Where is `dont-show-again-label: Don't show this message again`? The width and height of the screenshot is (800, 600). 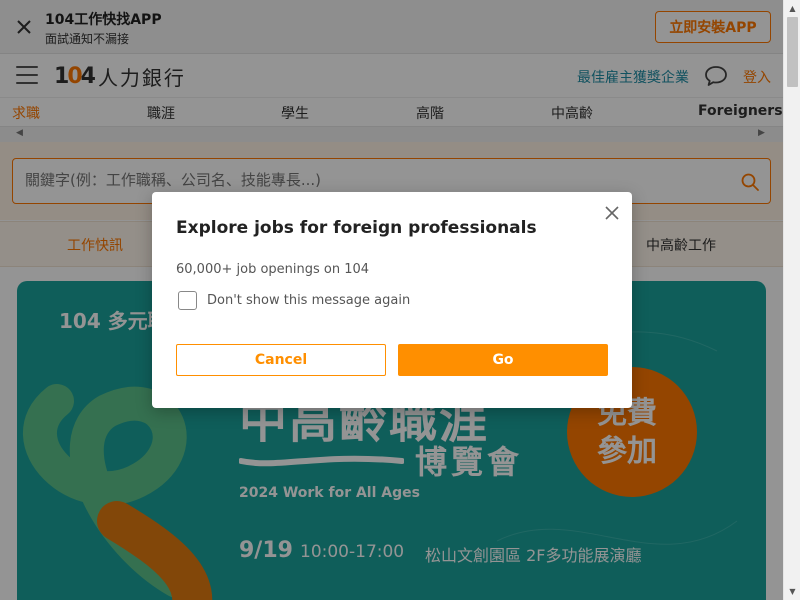 dont-show-again-label: Don't show this message again is located at coordinates (308, 300).